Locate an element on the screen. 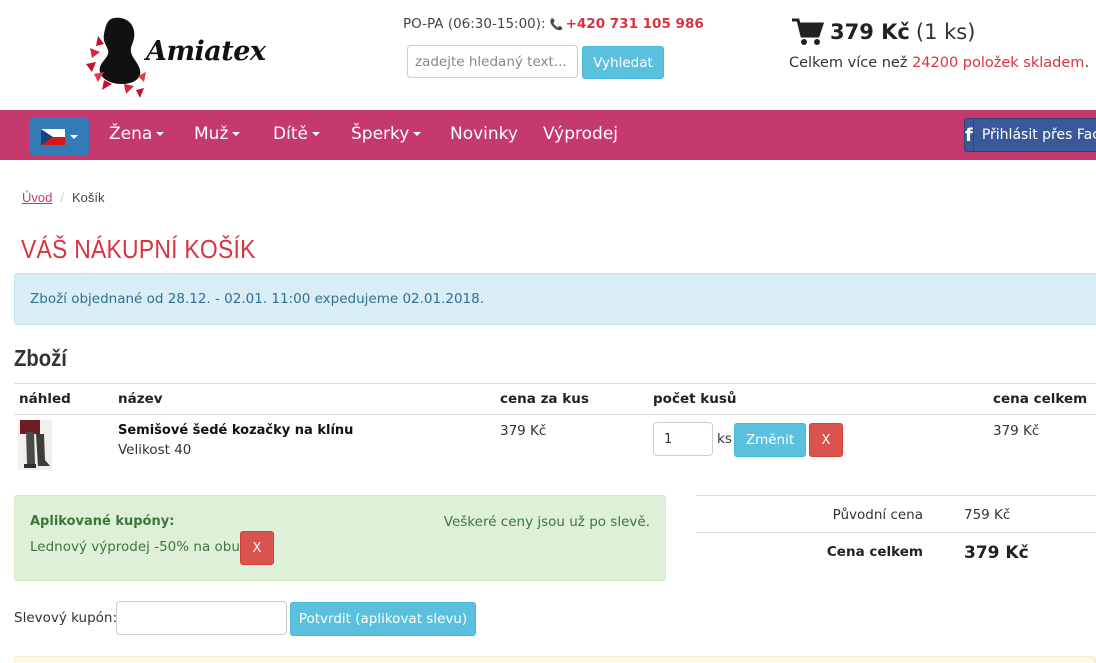 The image size is (1096, 663). nav-item-sperky: Šperky is located at coordinates (386, 134).